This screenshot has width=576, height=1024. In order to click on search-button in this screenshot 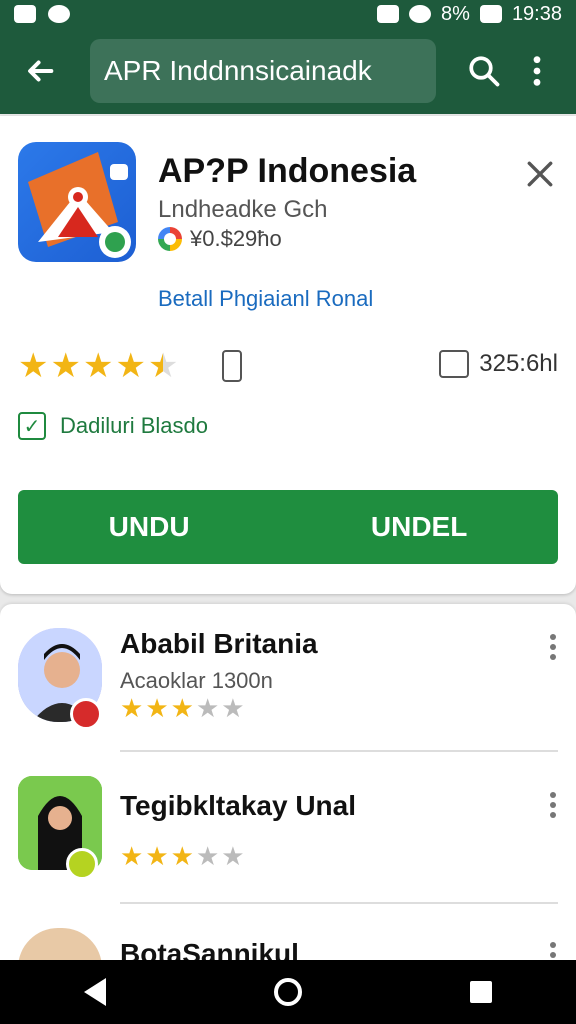, I will do `click(484, 71)`.